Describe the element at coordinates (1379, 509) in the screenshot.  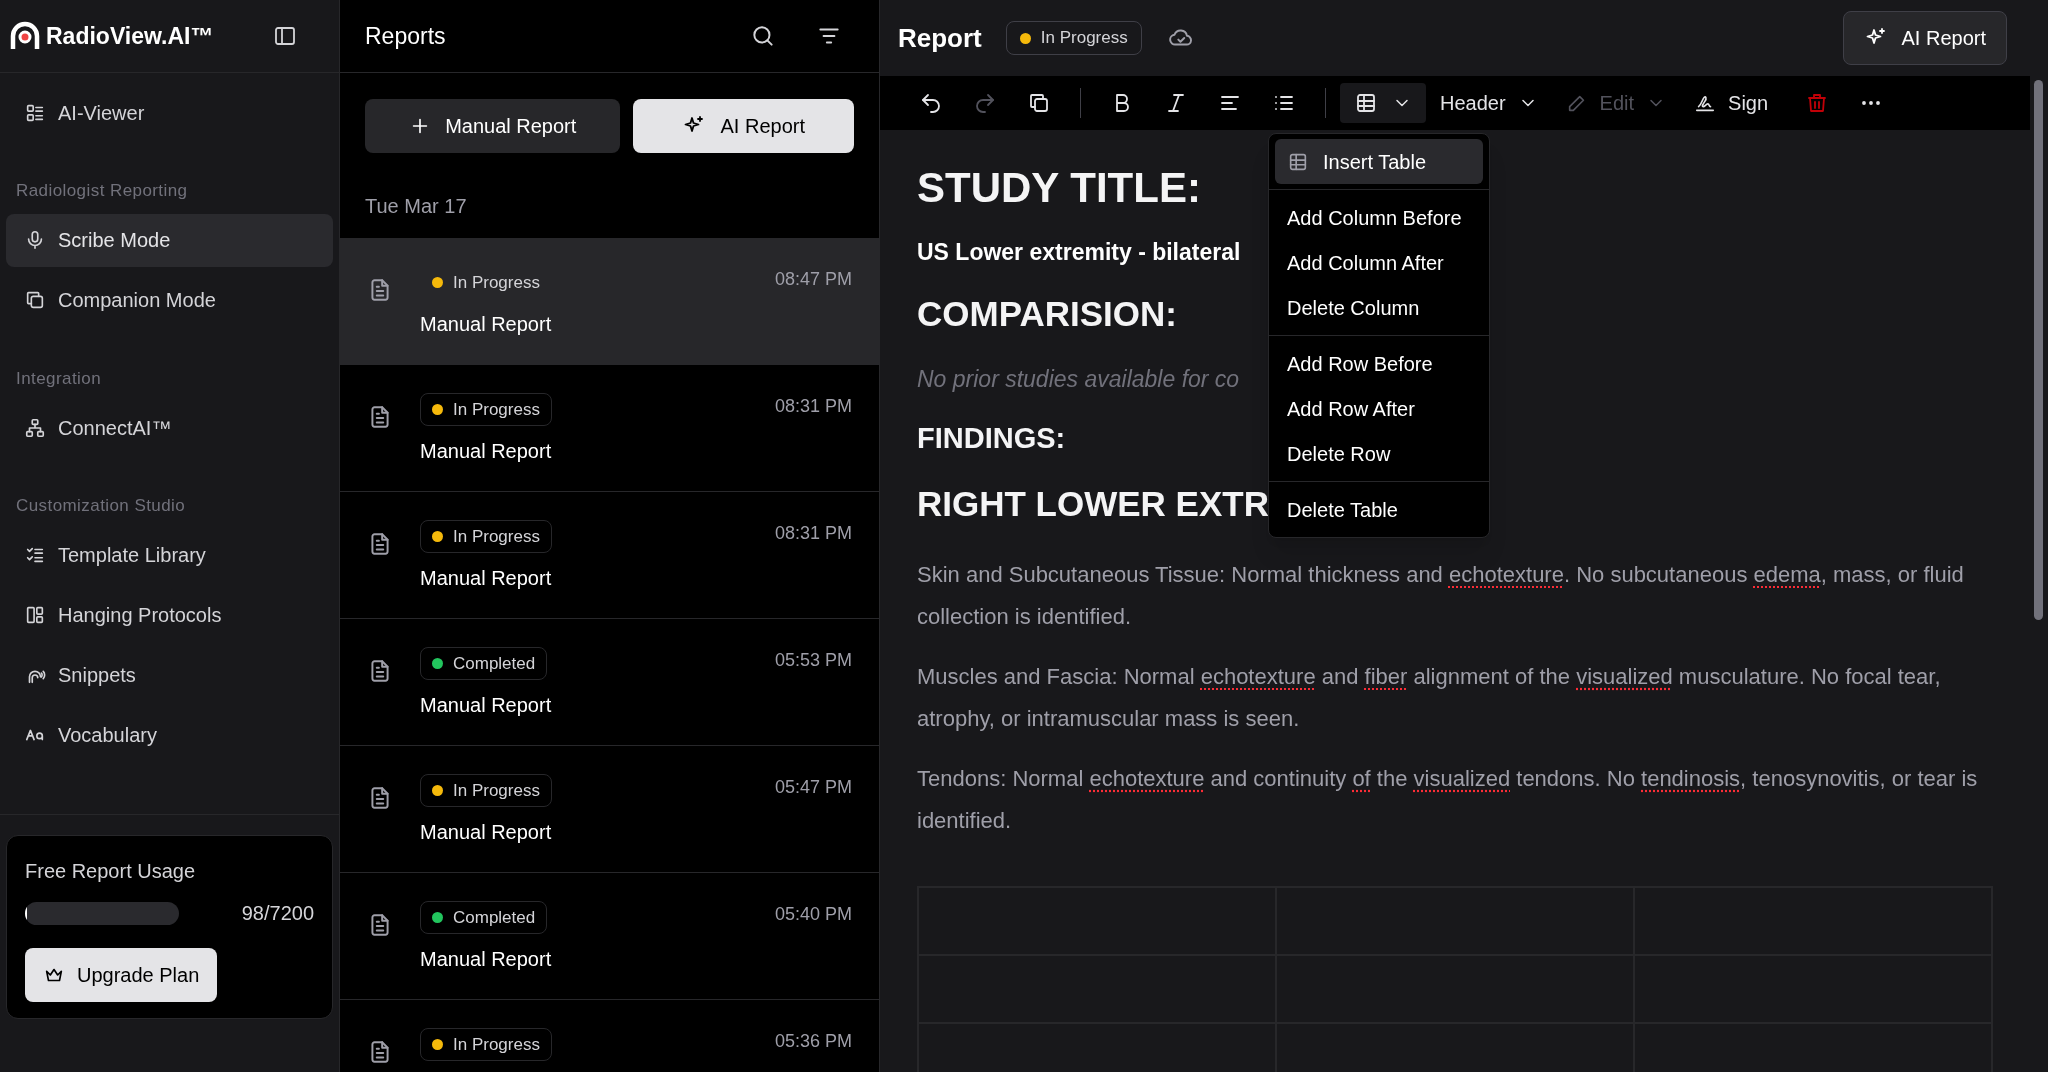
I see `menu-item: Delete Table` at that location.